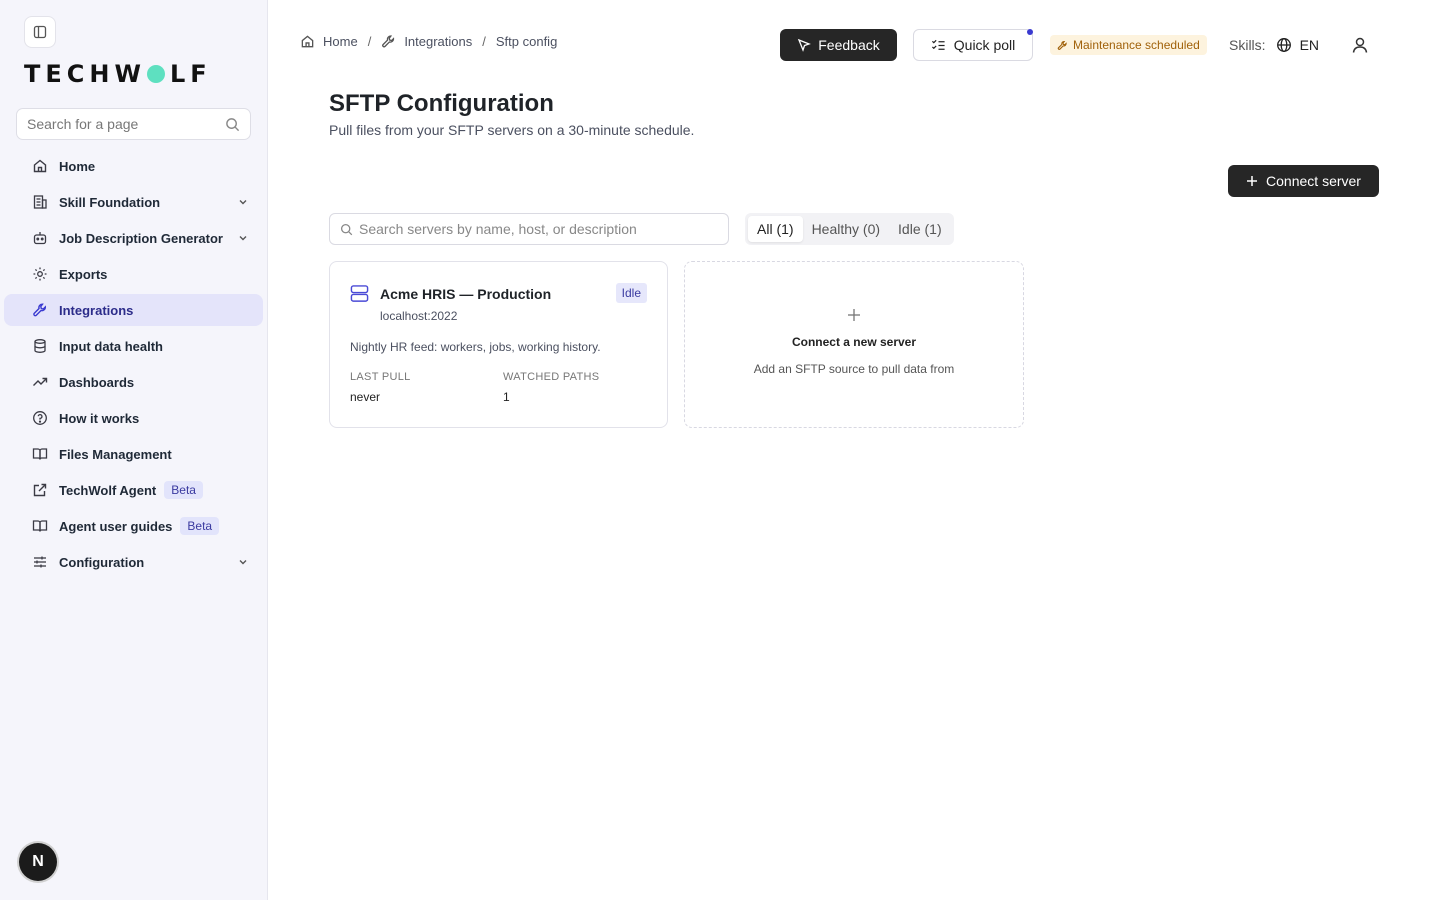 The height and width of the screenshot is (900, 1440). Describe the element at coordinates (849, 45) in the screenshot. I see `feedback-label: Feedback` at that location.